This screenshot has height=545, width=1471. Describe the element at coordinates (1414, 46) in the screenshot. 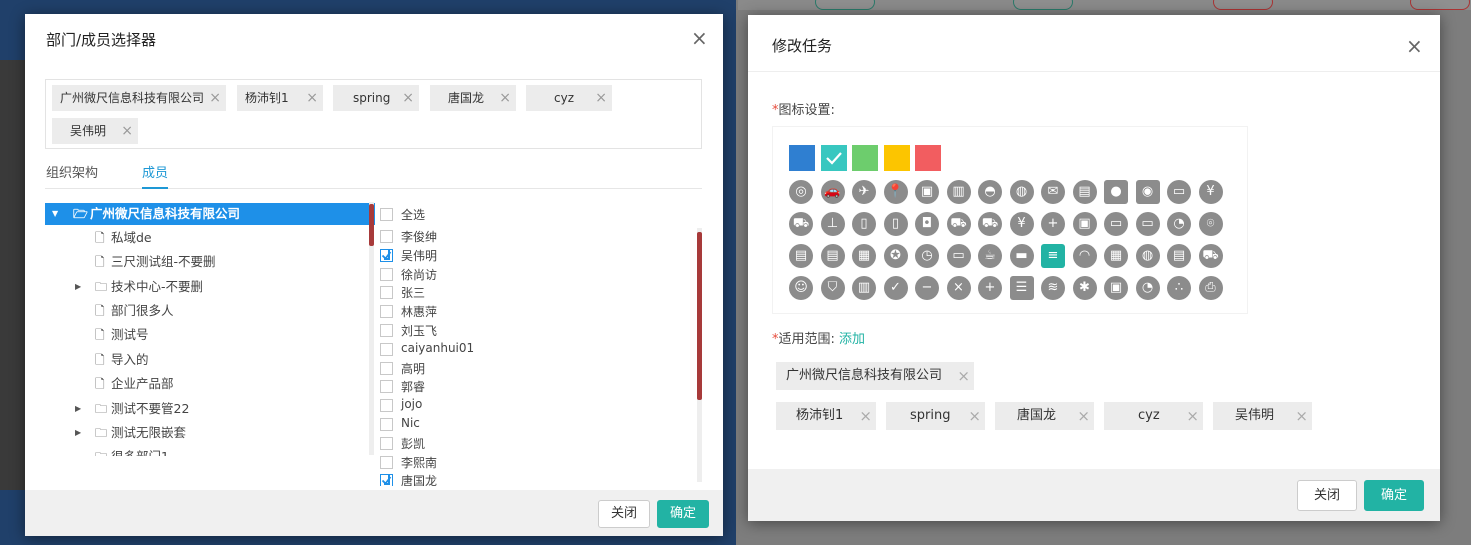

I see `close-icon: ×` at that location.